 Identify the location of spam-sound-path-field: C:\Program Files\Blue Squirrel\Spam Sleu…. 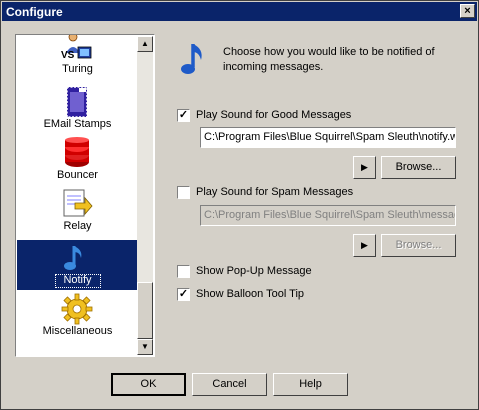
(328, 215).